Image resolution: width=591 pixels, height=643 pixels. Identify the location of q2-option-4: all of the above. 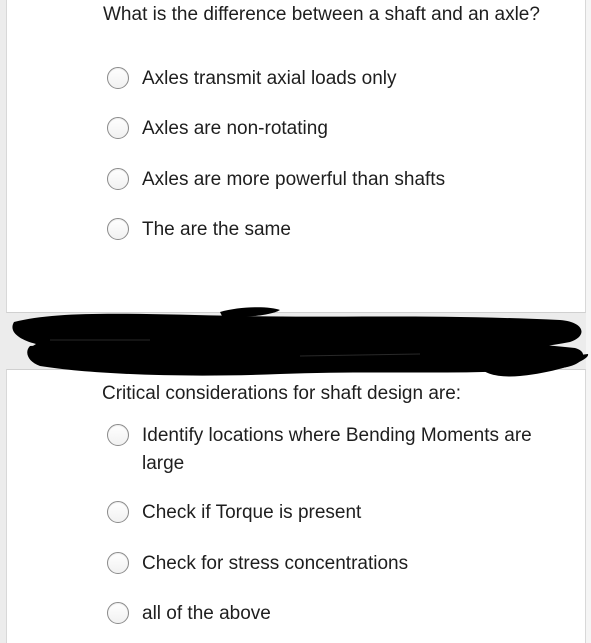
(337, 615).